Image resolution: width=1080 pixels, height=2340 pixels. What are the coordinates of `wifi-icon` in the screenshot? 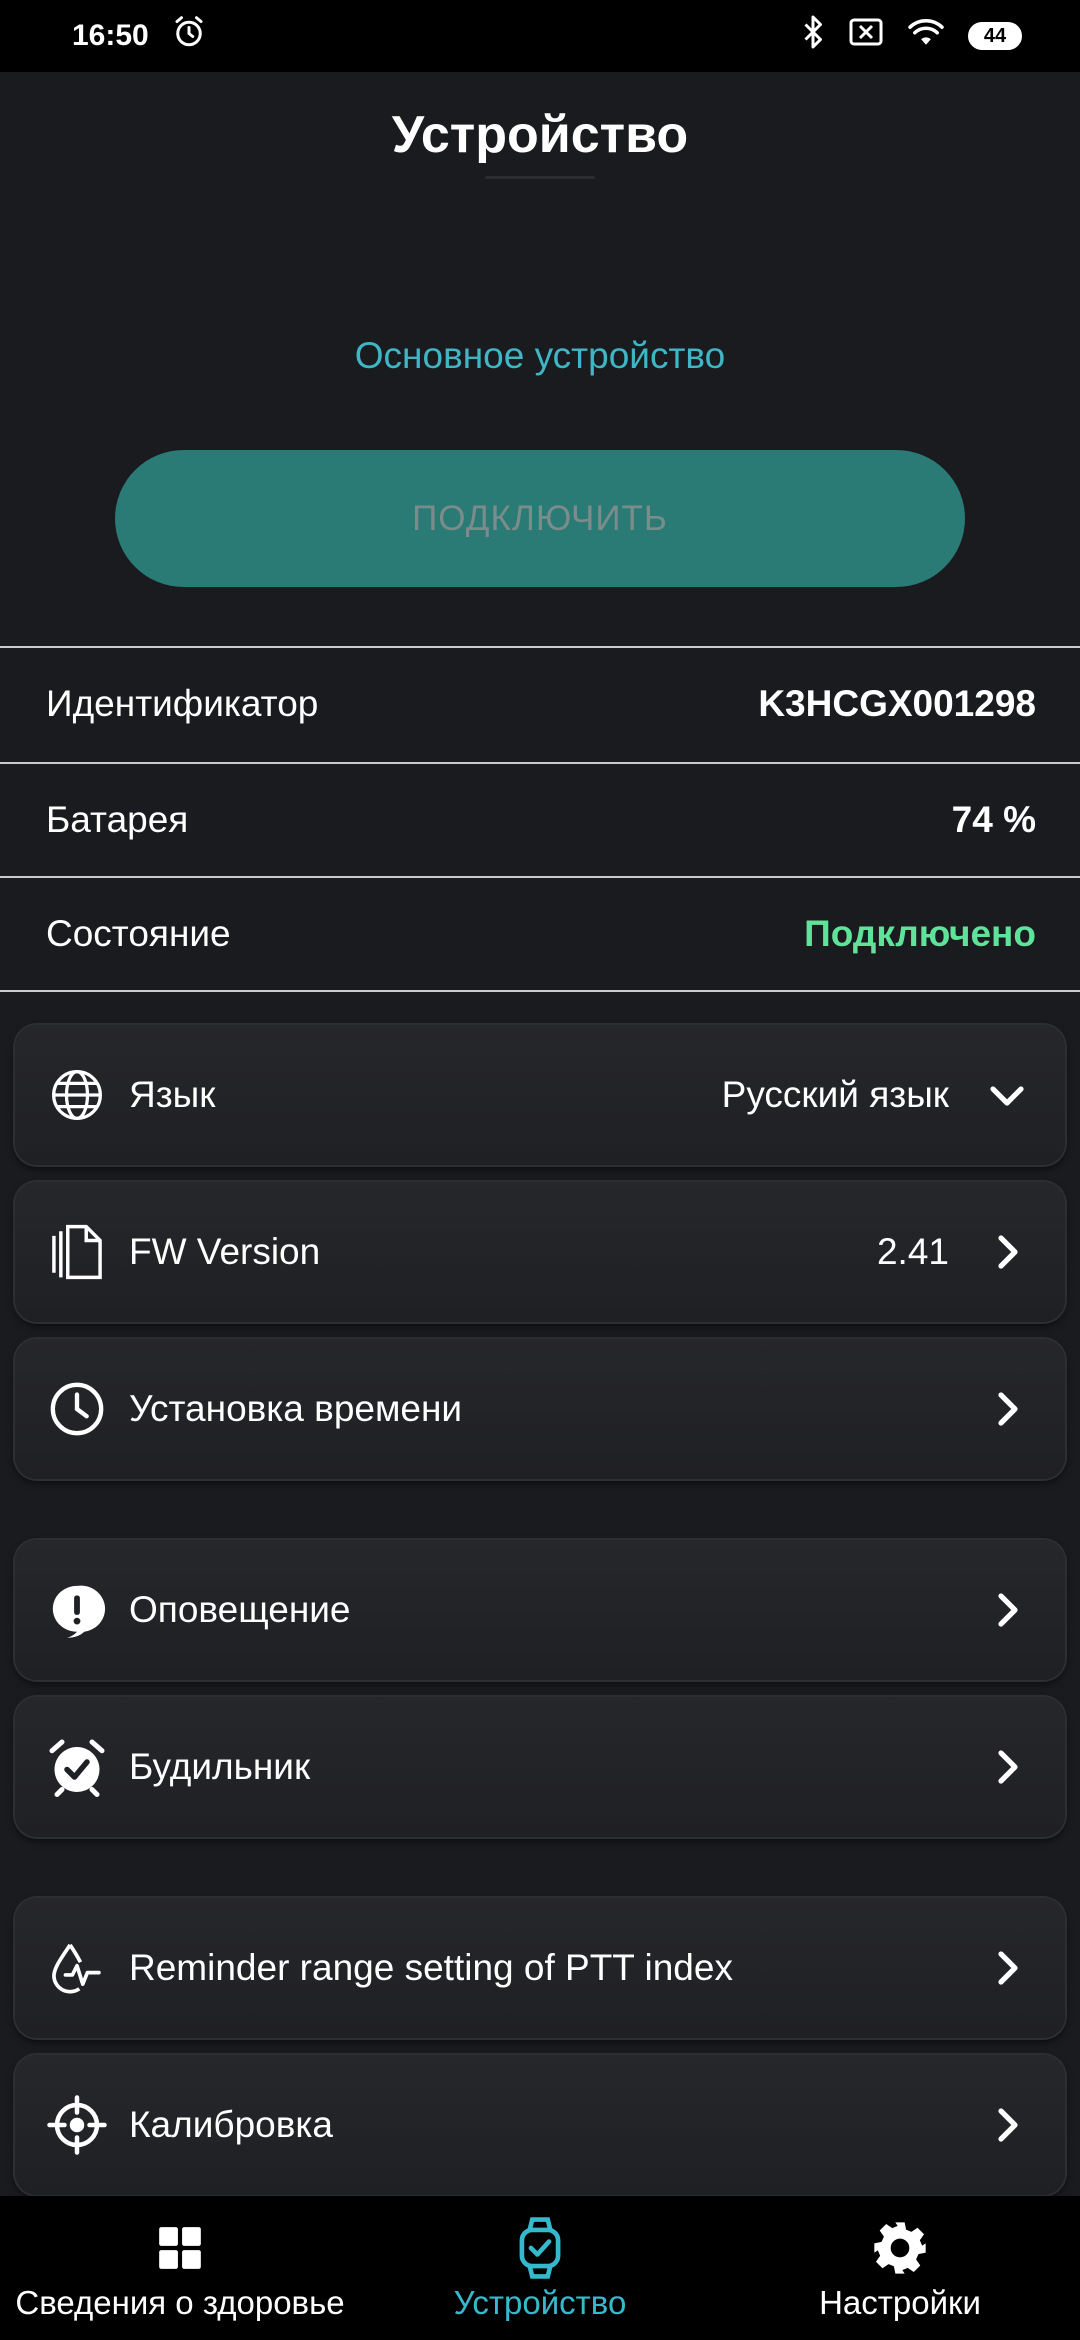 It's located at (926, 36).